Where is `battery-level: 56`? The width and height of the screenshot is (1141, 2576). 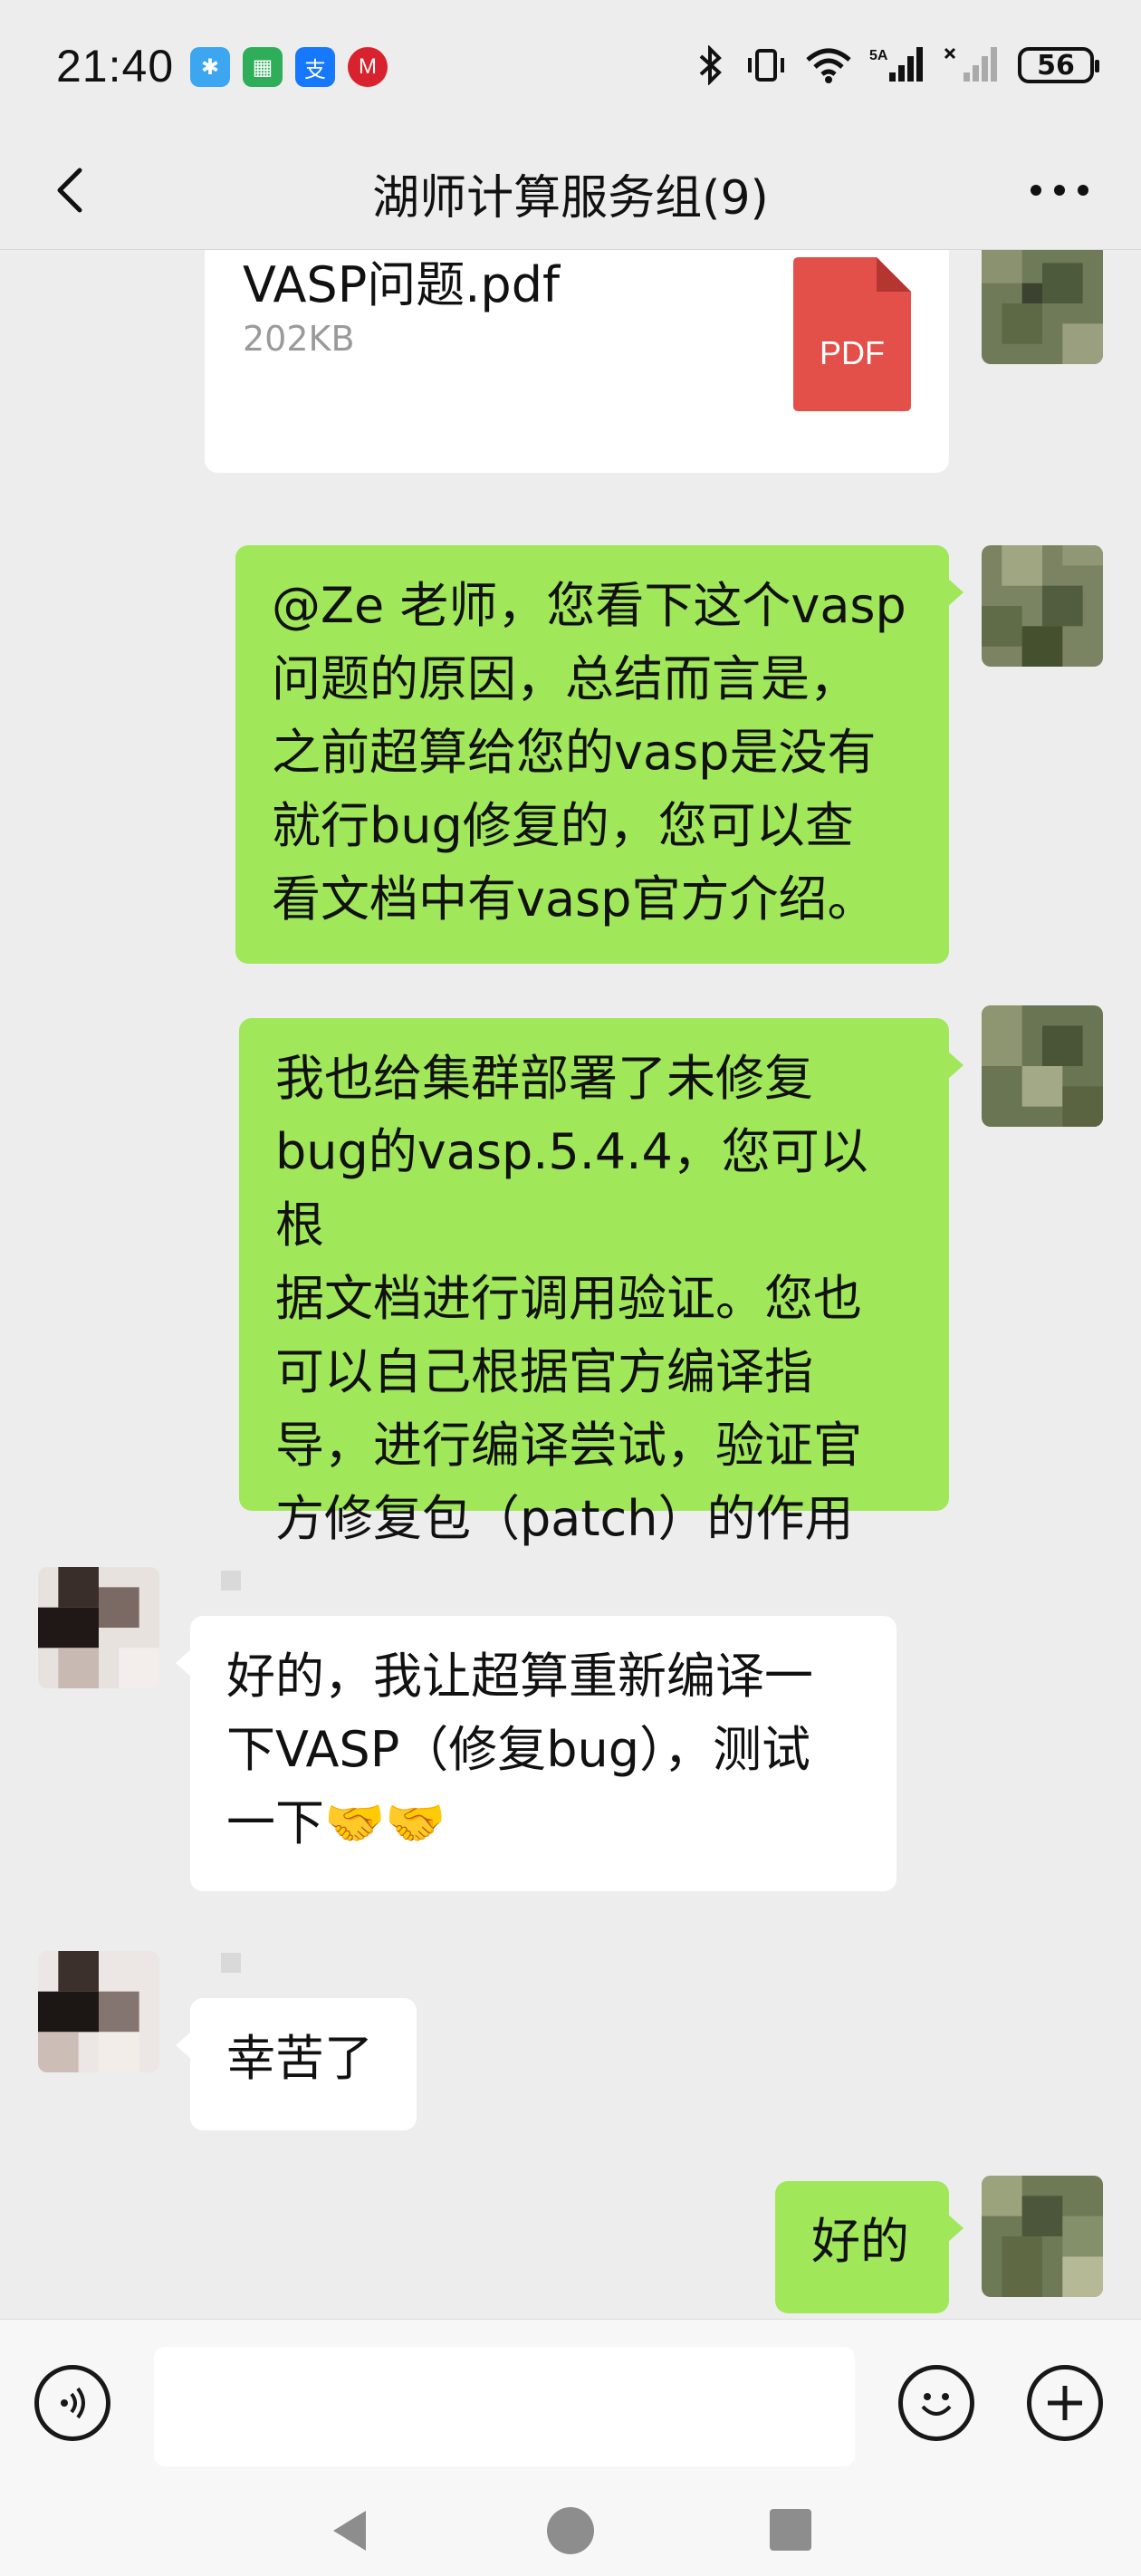 battery-level: 56 is located at coordinates (1056, 65).